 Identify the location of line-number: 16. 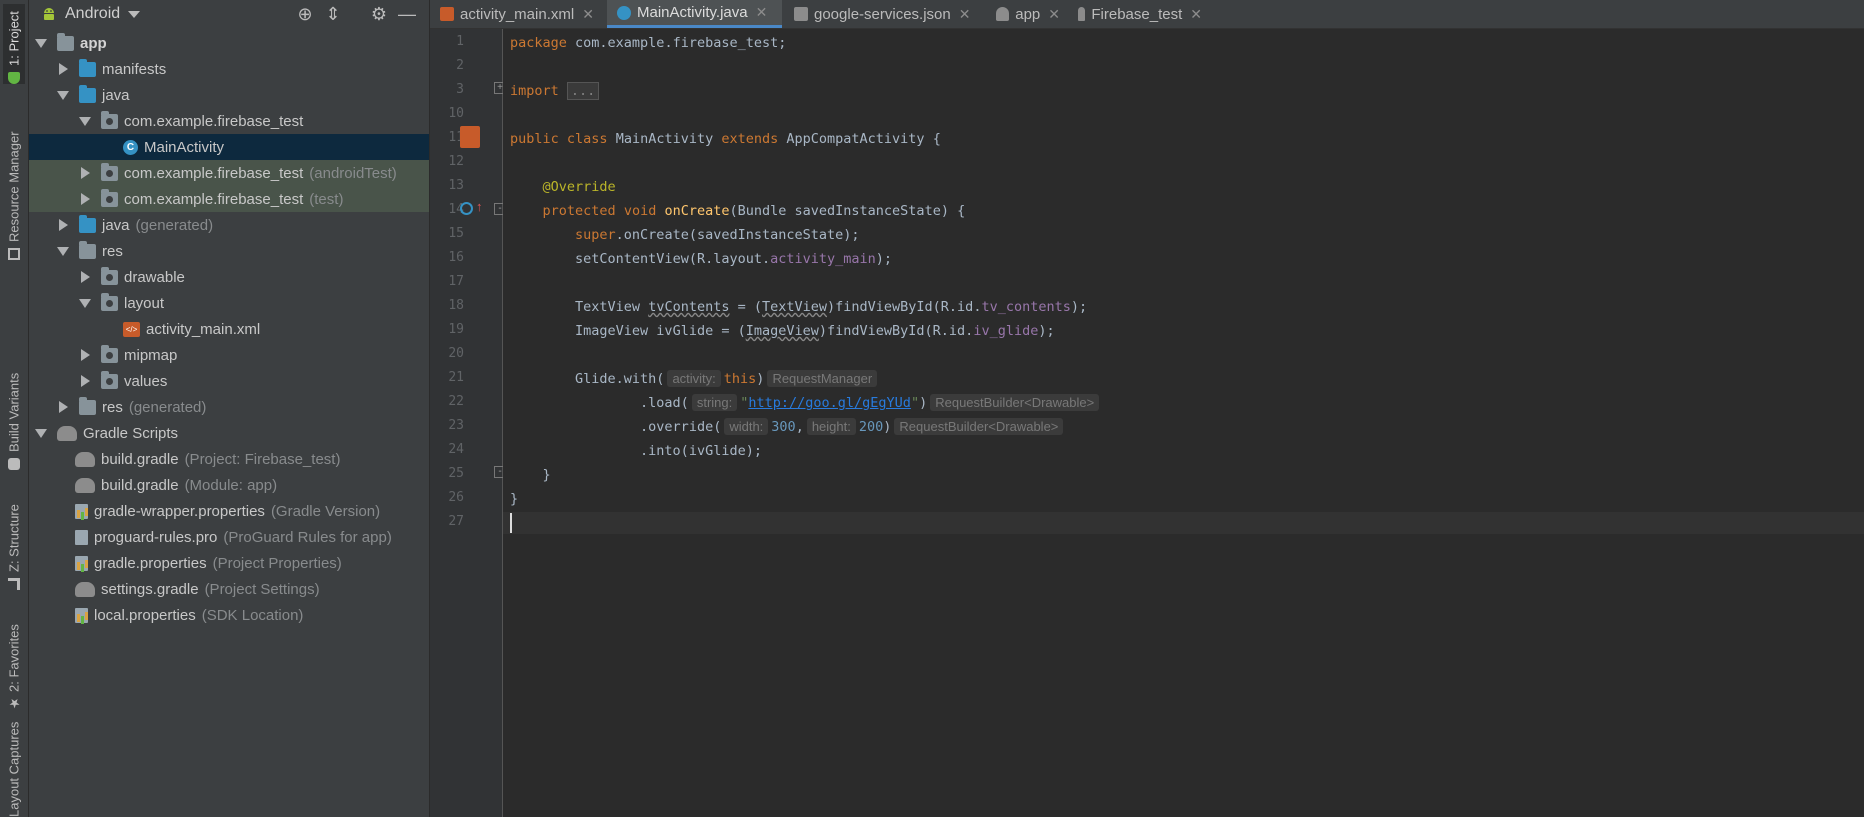
(456, 257).